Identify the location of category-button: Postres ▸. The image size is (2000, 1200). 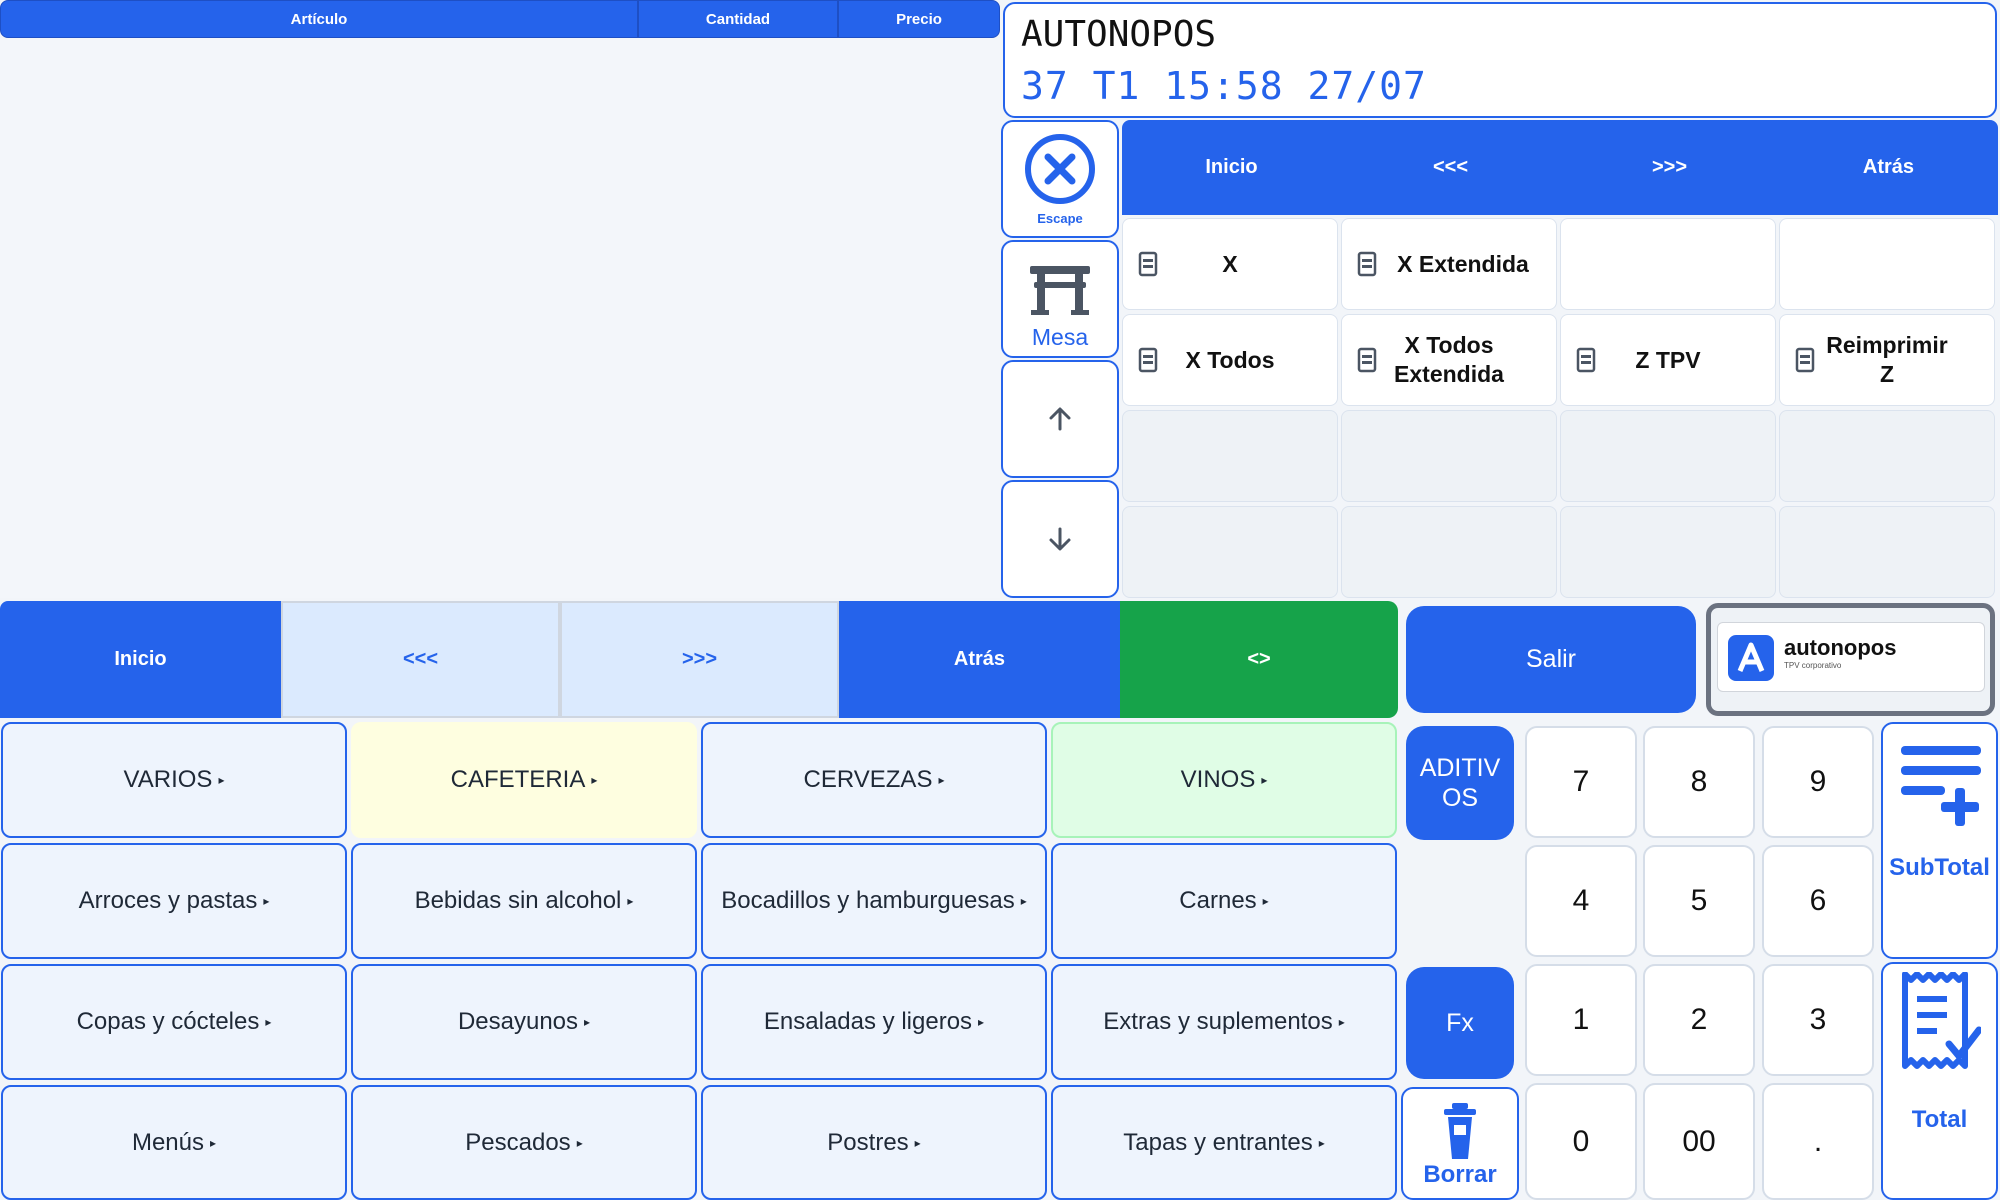
(874, 1142).